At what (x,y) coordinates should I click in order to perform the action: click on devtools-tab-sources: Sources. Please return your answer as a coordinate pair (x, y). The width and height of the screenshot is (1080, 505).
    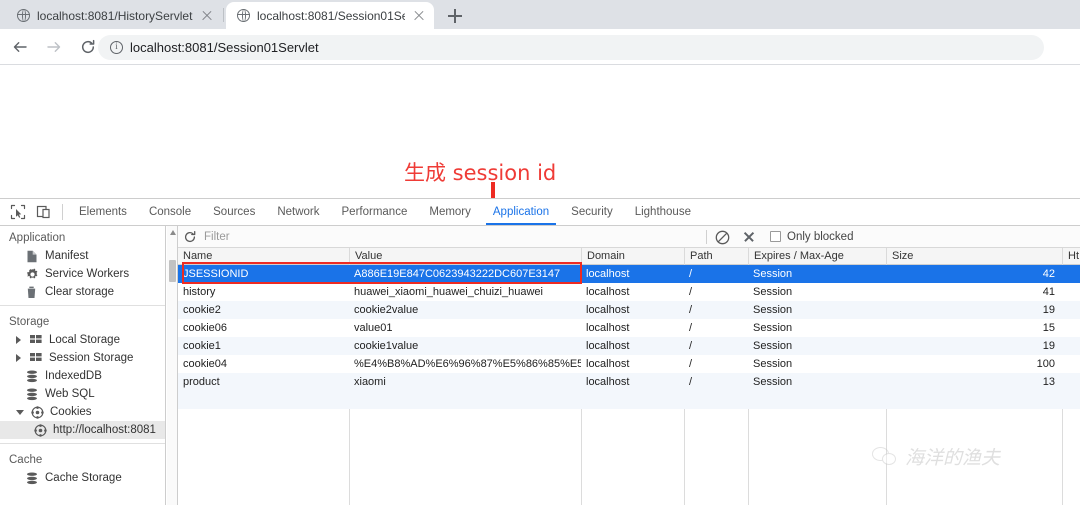
    Looking at the image, I should click on (234, 212).